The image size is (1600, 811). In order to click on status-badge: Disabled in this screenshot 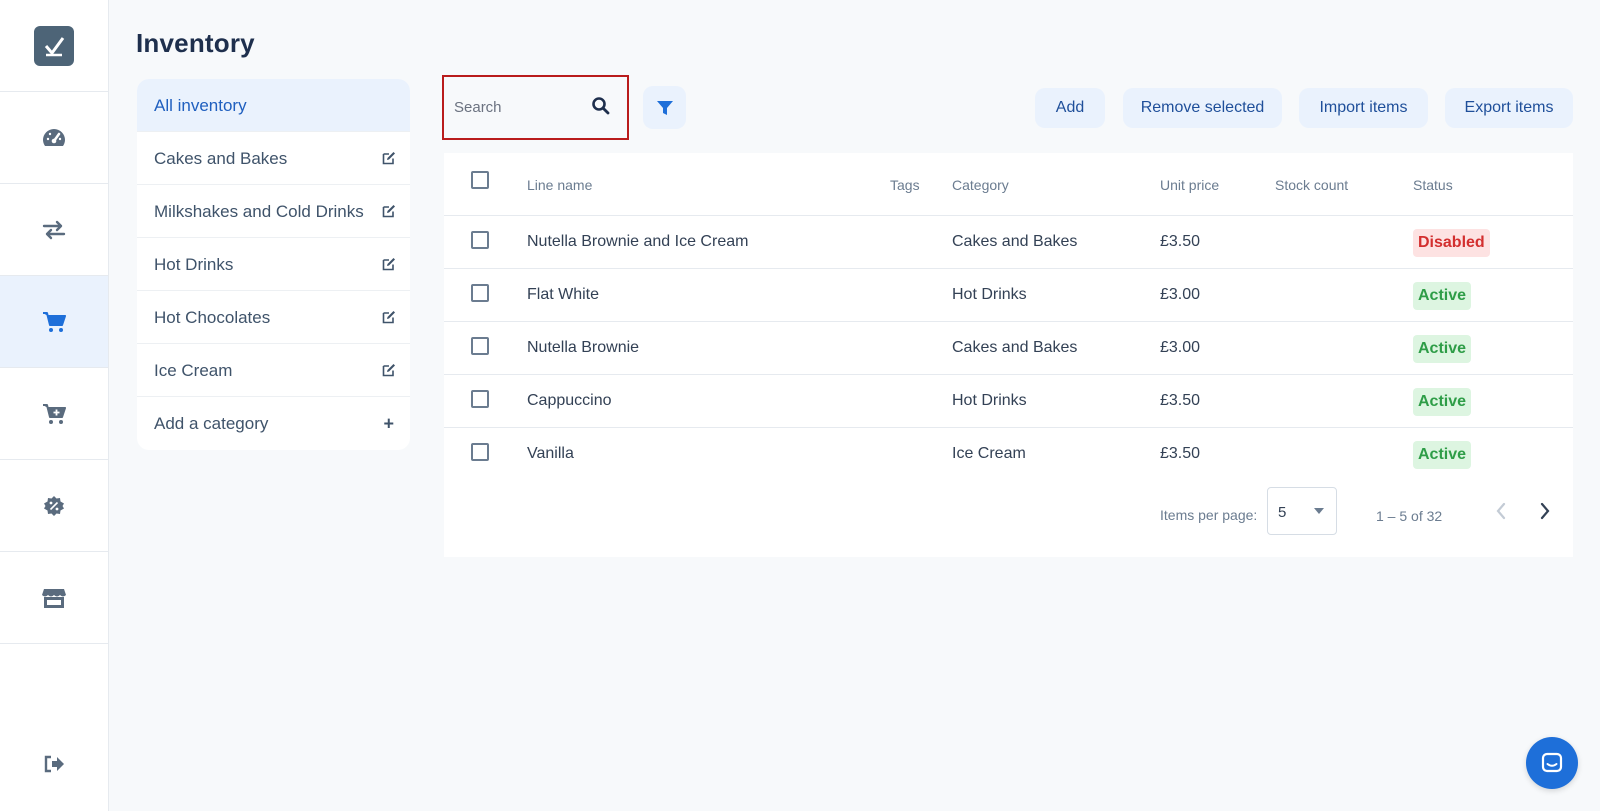, I will do `click(1451, 243)`.